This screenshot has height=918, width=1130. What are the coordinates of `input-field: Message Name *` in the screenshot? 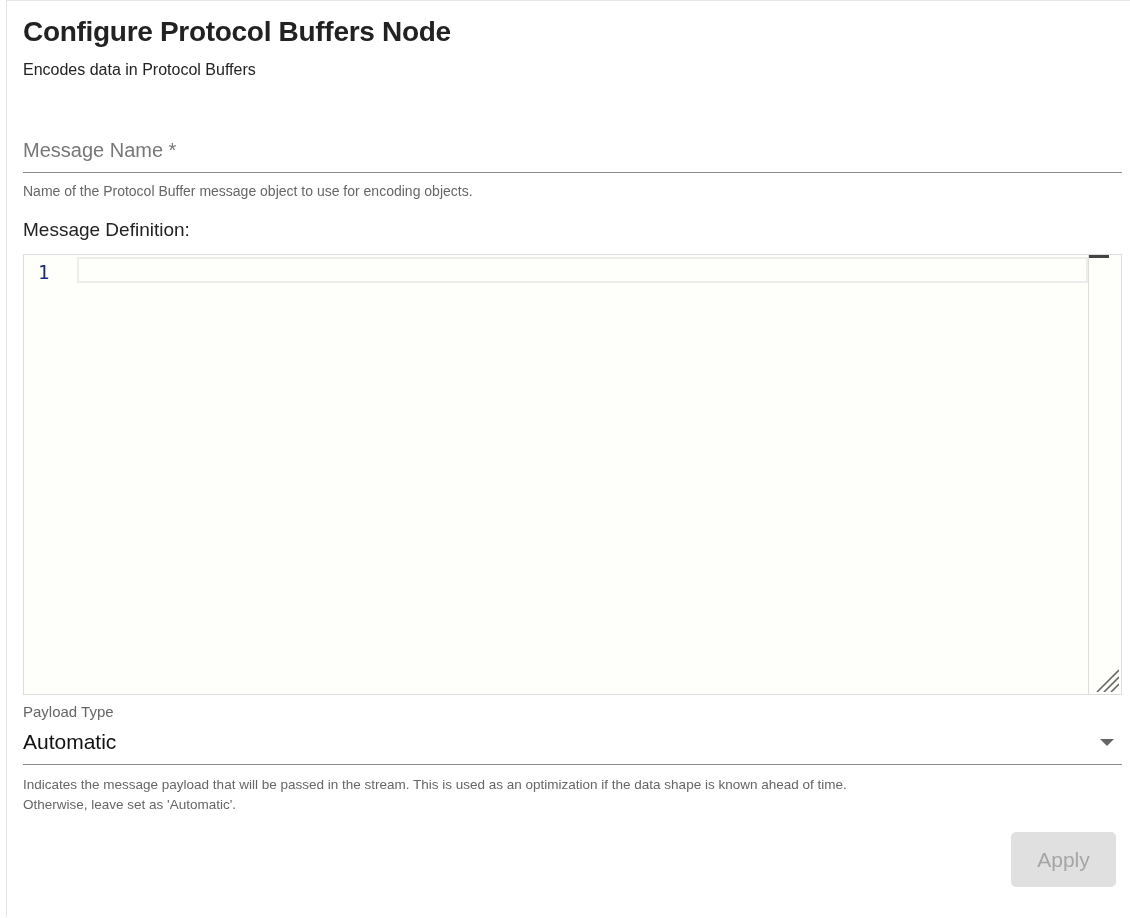 It's located at (572, 156).